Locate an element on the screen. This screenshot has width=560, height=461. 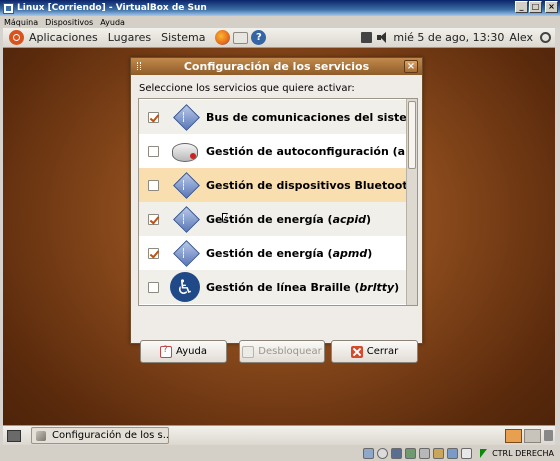
list-item: Bus de comunicaciones del siste is located at coordinates (273, 117).